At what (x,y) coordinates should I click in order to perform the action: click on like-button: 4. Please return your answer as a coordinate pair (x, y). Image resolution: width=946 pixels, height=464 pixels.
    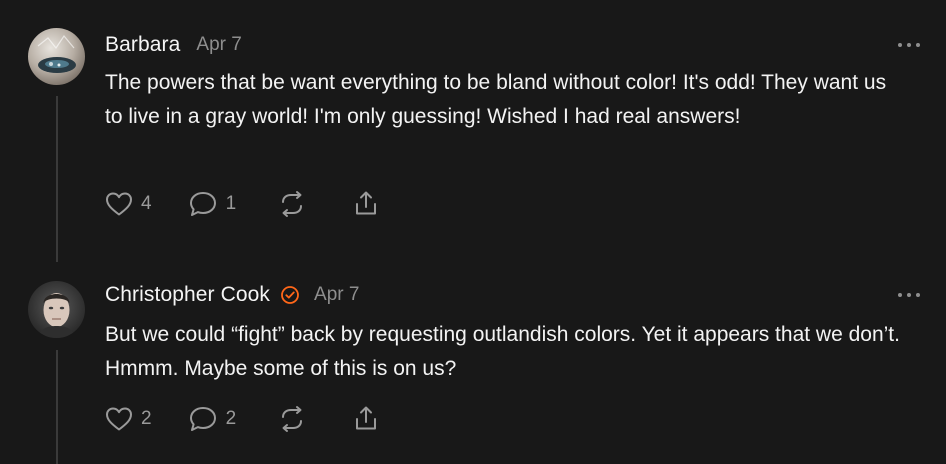
    Looking at the image, I should click on (128, 204).